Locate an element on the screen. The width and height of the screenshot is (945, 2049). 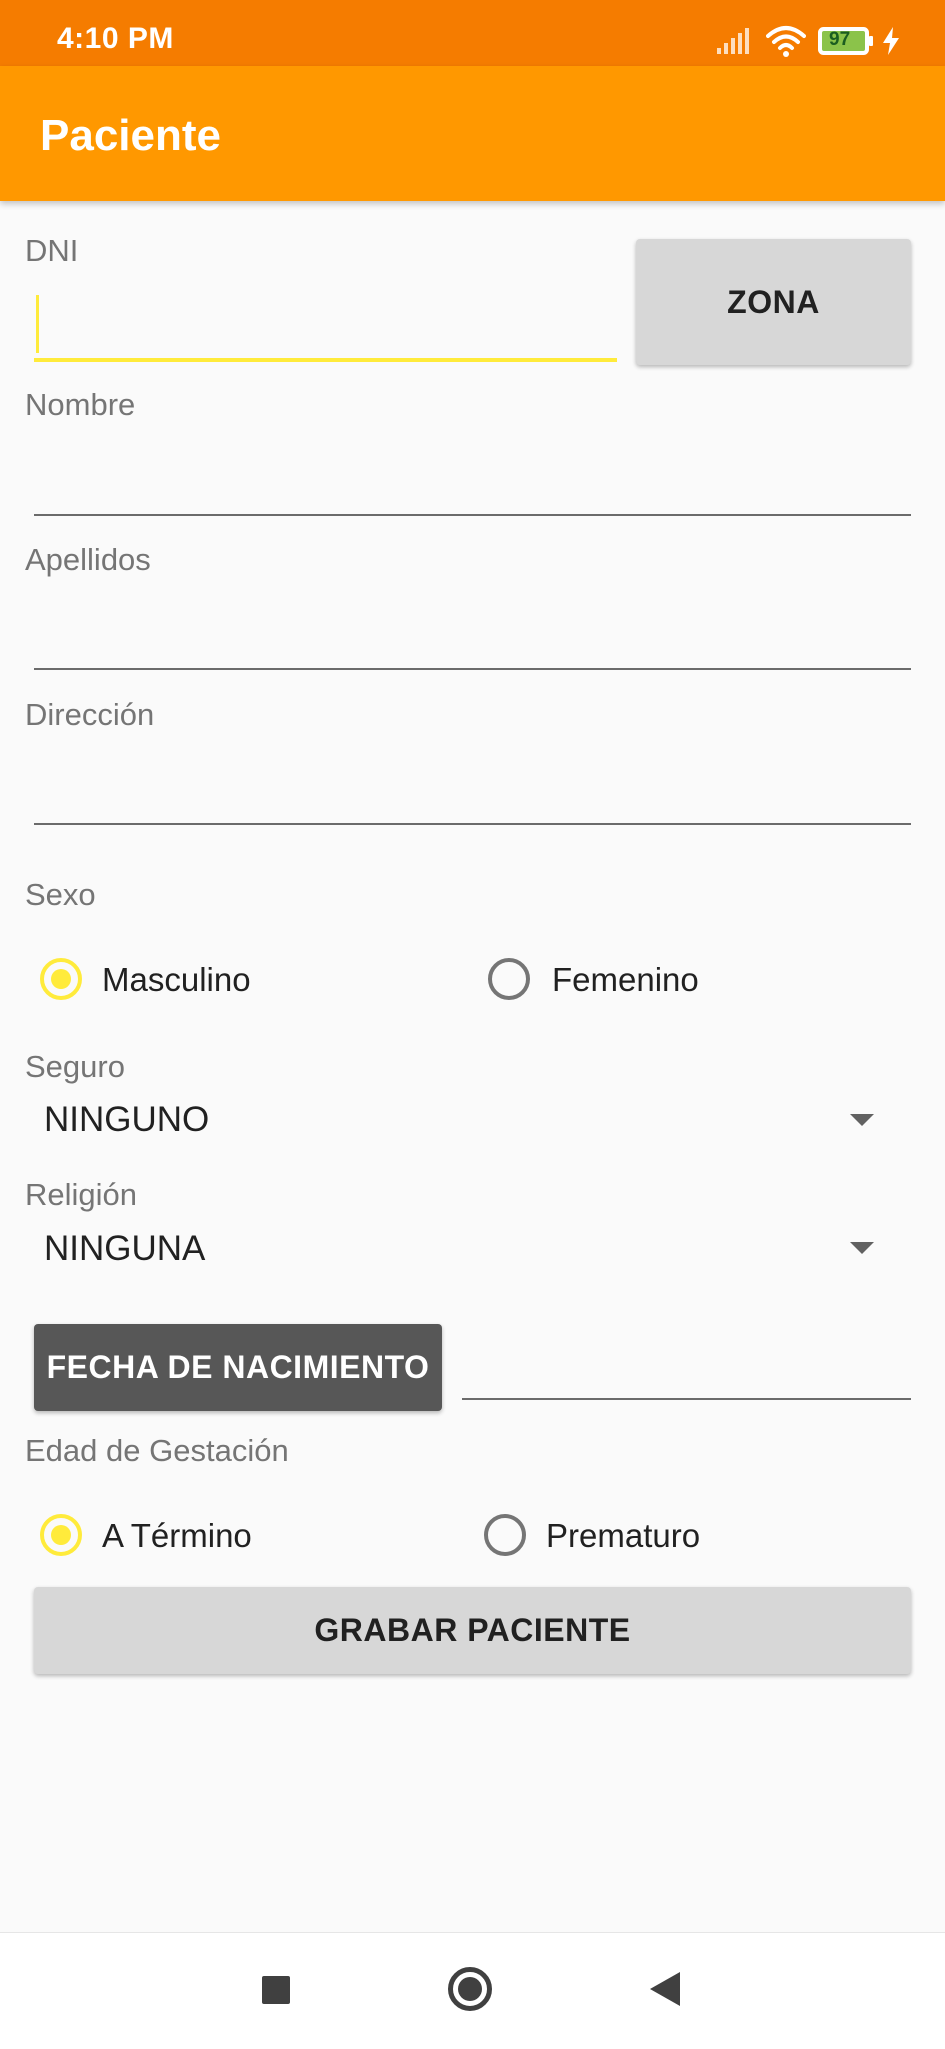
nombre-label: Nombre is located at coordinates (80, 404).